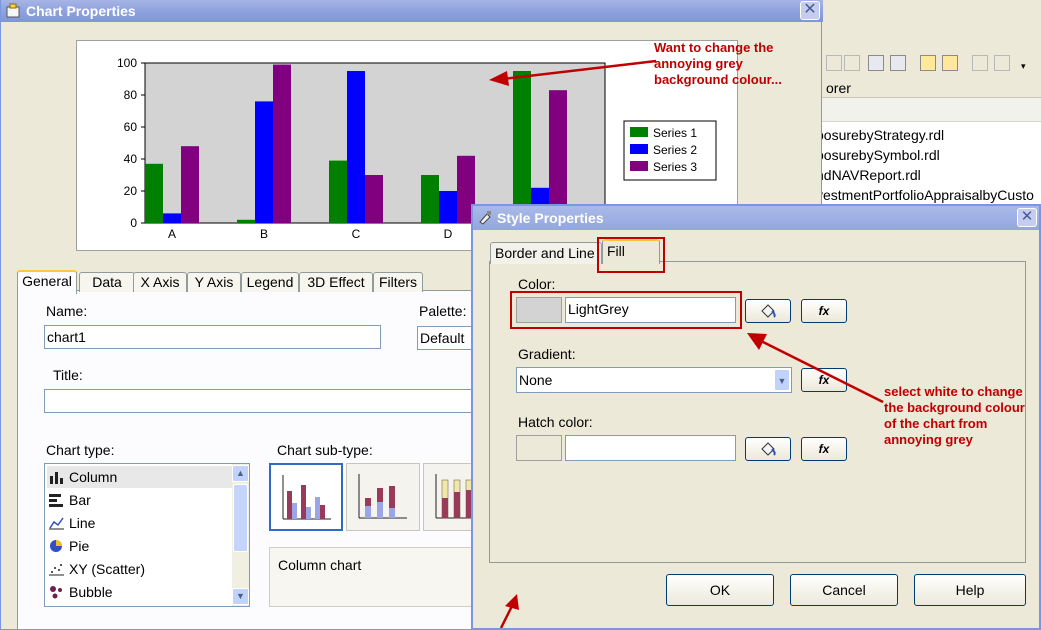 This screenshot has width=1041, height=630. I want to click on dialog-close-button: ✕, so click(1027, 217).